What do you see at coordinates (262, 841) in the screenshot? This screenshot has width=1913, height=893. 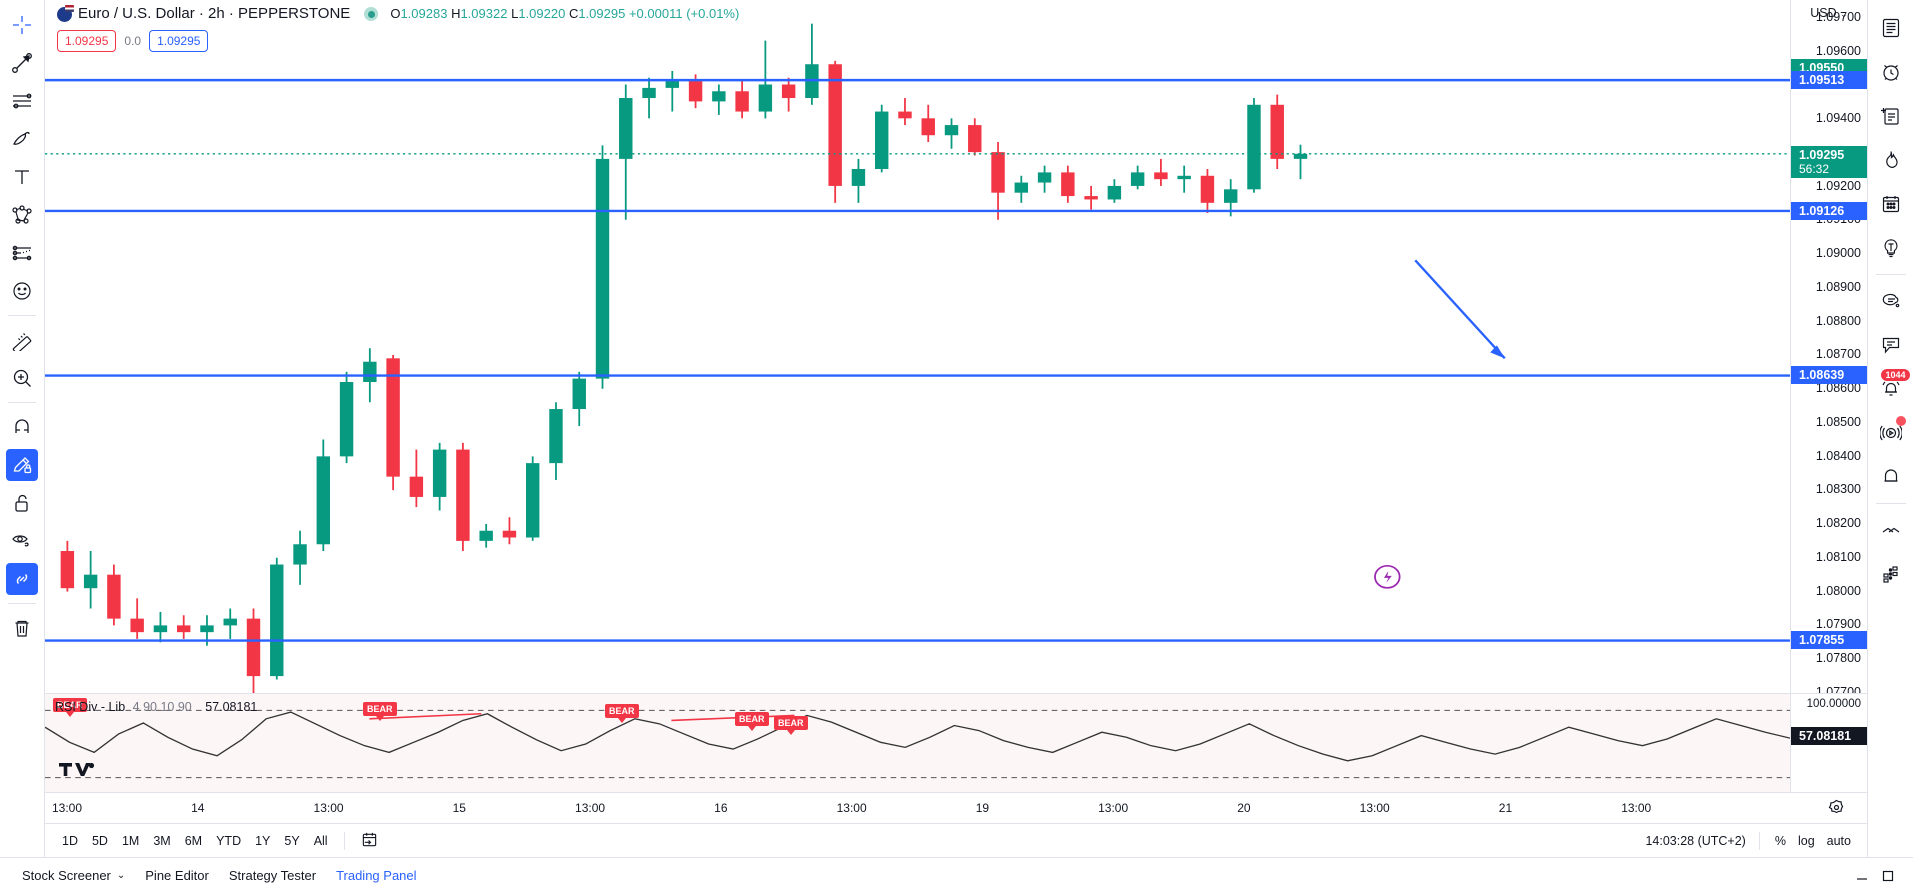 I see `timeframe-1y: 1Y` at bounding box center [262, 841].